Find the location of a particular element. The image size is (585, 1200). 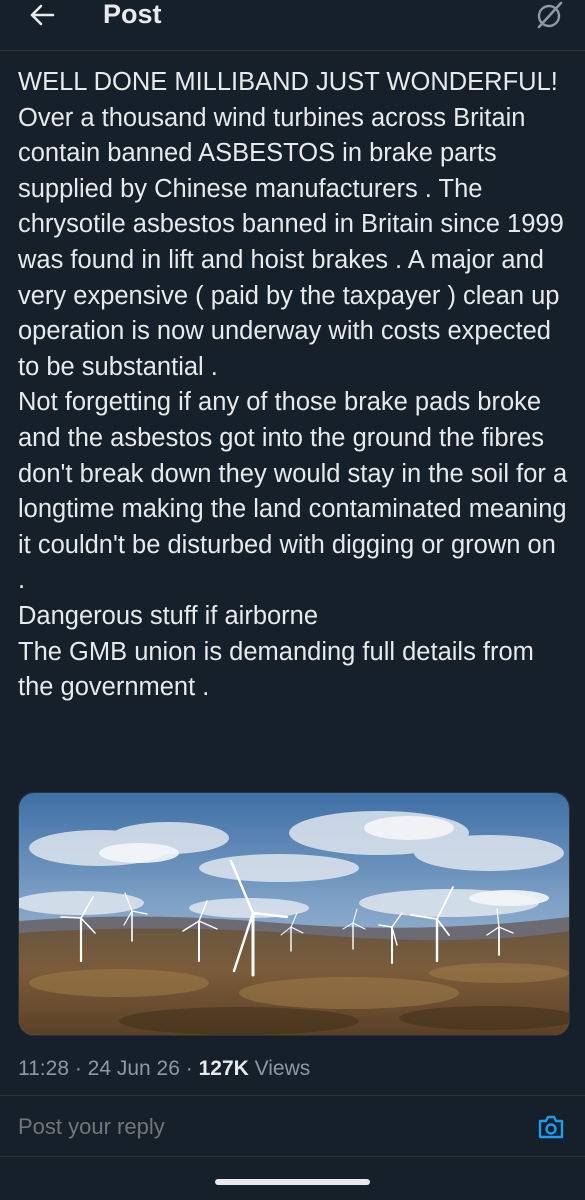

camera-icon is located at coordinates (551, 1127).